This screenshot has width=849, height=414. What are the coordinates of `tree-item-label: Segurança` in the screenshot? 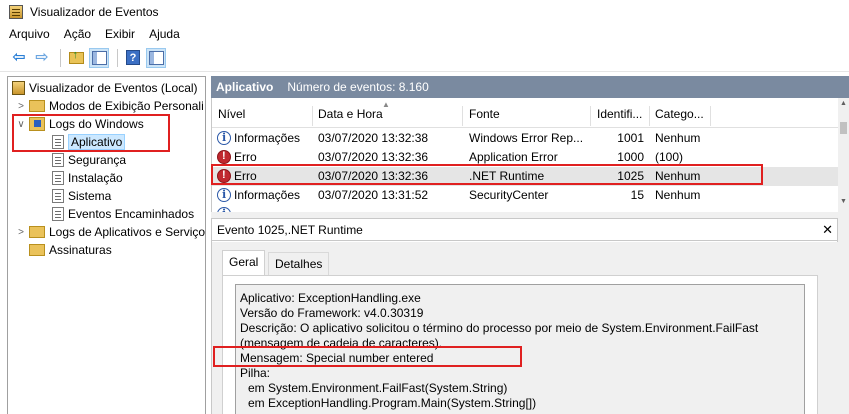 It's located at (97, 160).